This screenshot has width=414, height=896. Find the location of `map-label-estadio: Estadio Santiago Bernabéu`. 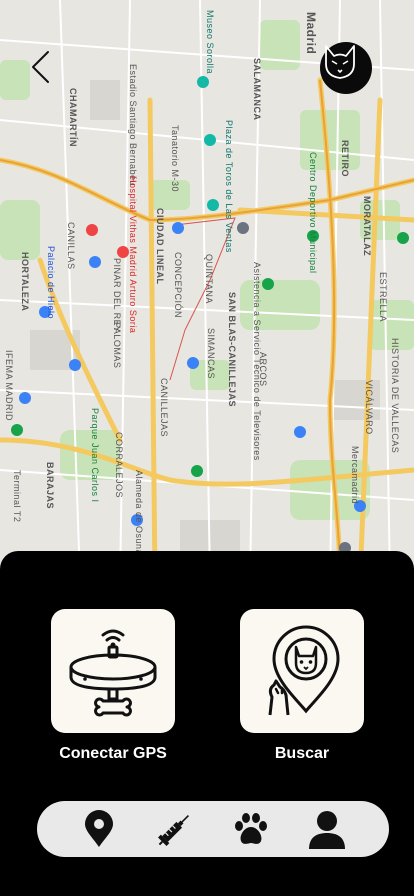

map-label-estadio: Estadio Santiago Bernabéu is located at coordinates (133, 125).